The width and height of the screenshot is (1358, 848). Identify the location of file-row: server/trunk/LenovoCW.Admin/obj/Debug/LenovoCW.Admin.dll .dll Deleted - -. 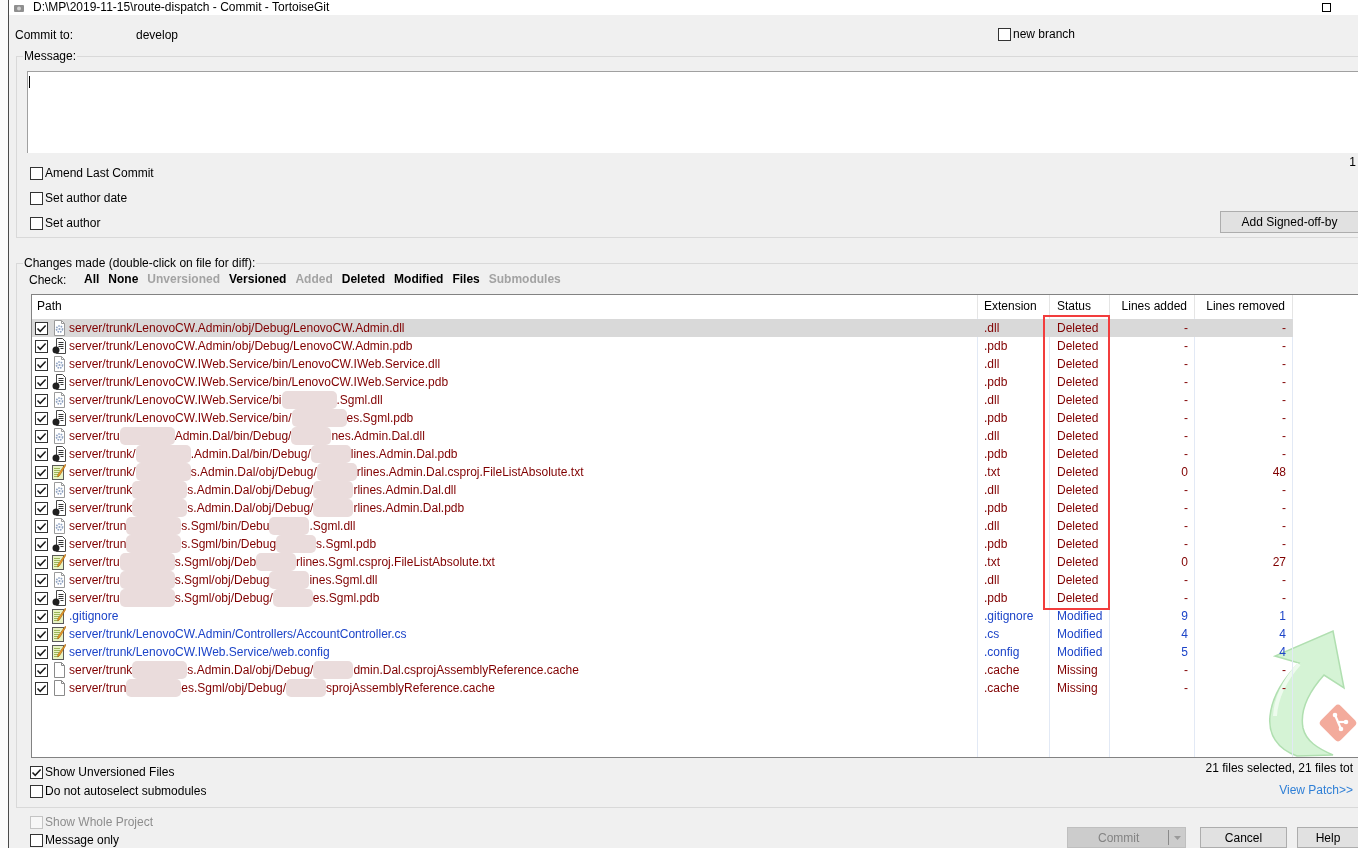
(662, 328).